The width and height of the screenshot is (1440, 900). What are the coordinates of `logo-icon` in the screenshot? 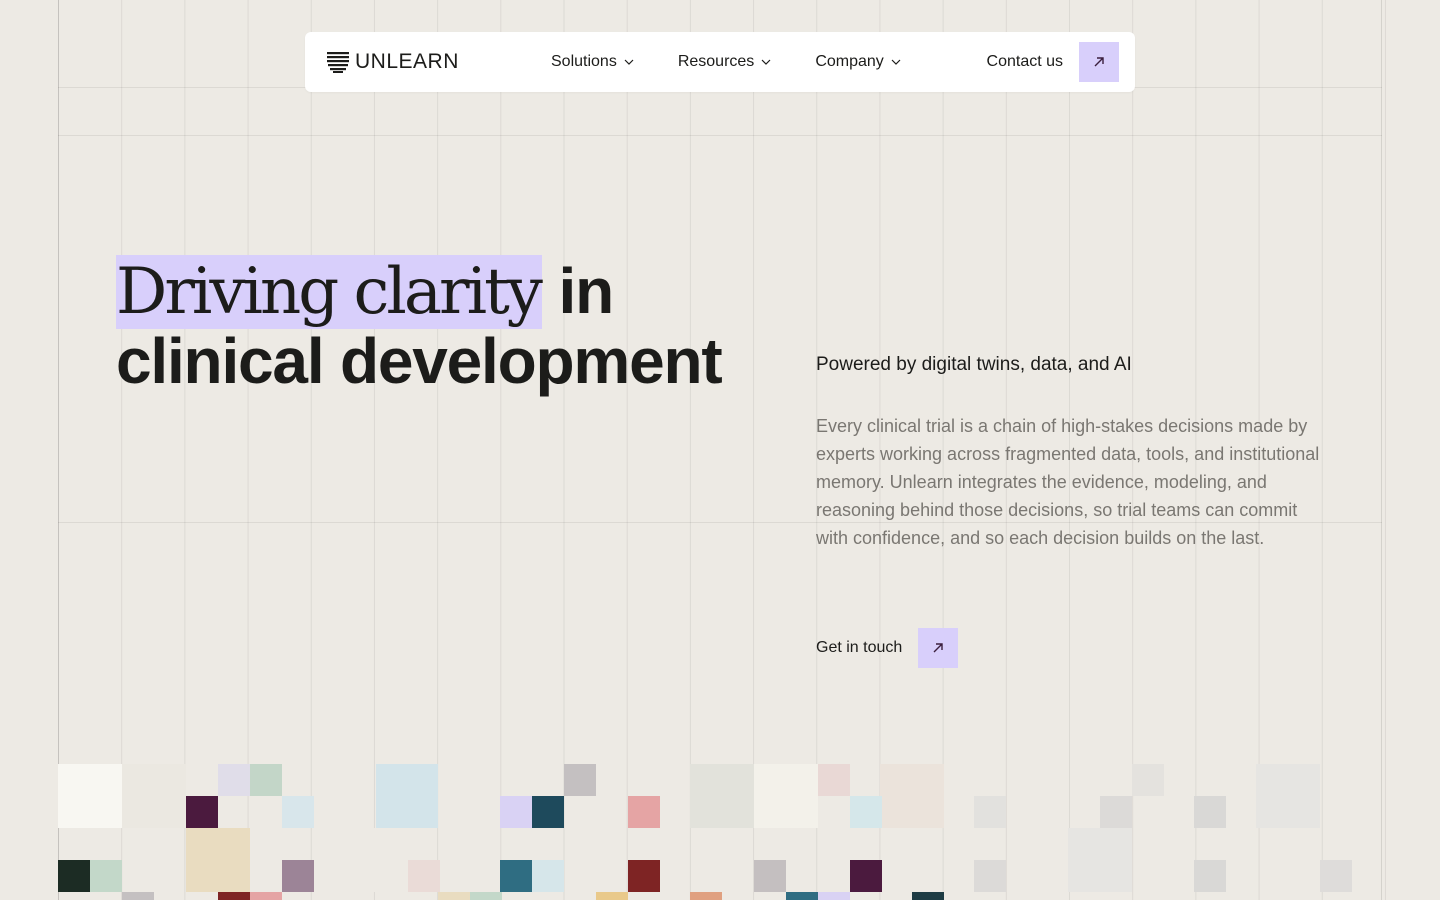 It's located at (338, 62).